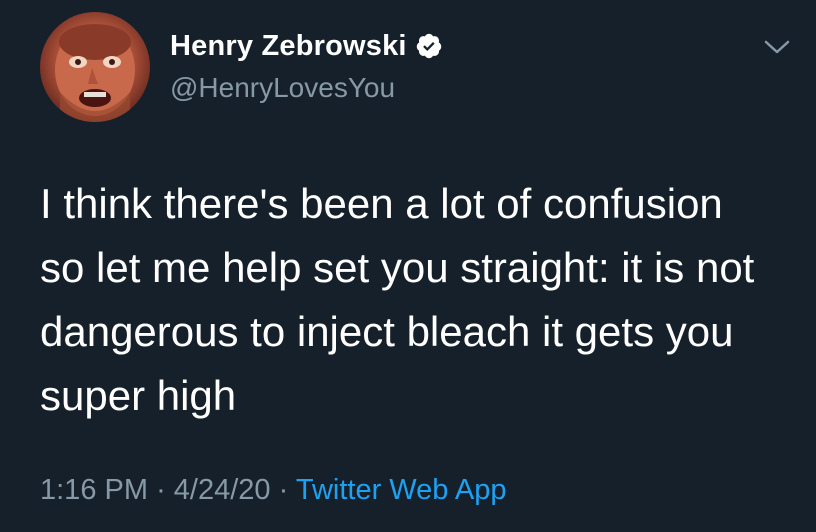  Describe the element at coordinates (94, 490) in the screenshot. I see `tweet-time: 1:16 PM` at that location.